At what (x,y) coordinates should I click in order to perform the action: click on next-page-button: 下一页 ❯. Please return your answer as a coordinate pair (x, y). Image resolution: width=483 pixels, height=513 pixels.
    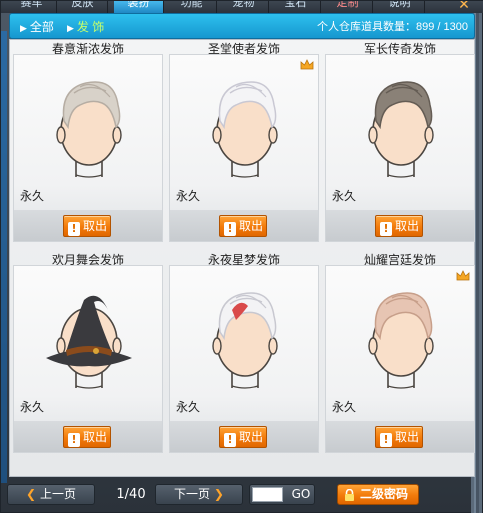
    Looking at the image, I should click on (199, 494).